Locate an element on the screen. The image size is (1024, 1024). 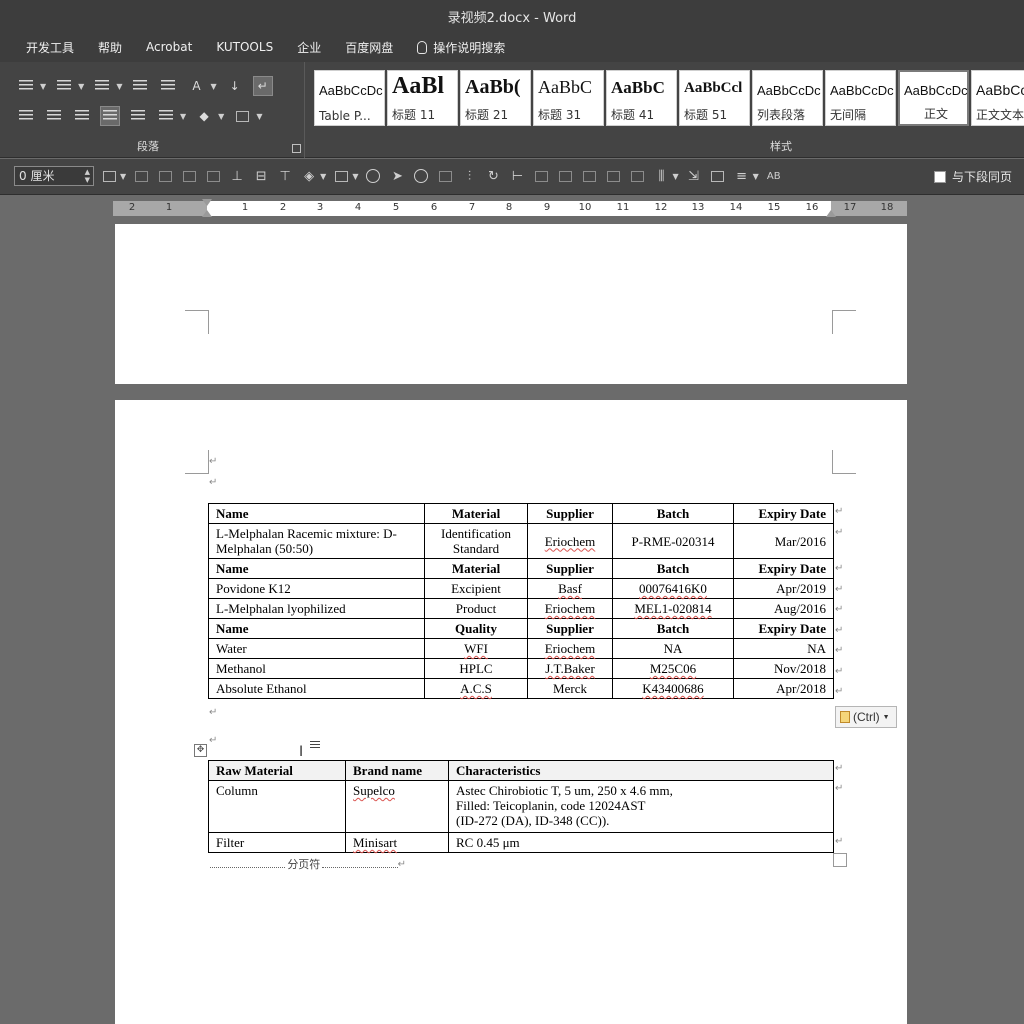
select-pointer-icon: ➤ is located at coordinates (397, 176).